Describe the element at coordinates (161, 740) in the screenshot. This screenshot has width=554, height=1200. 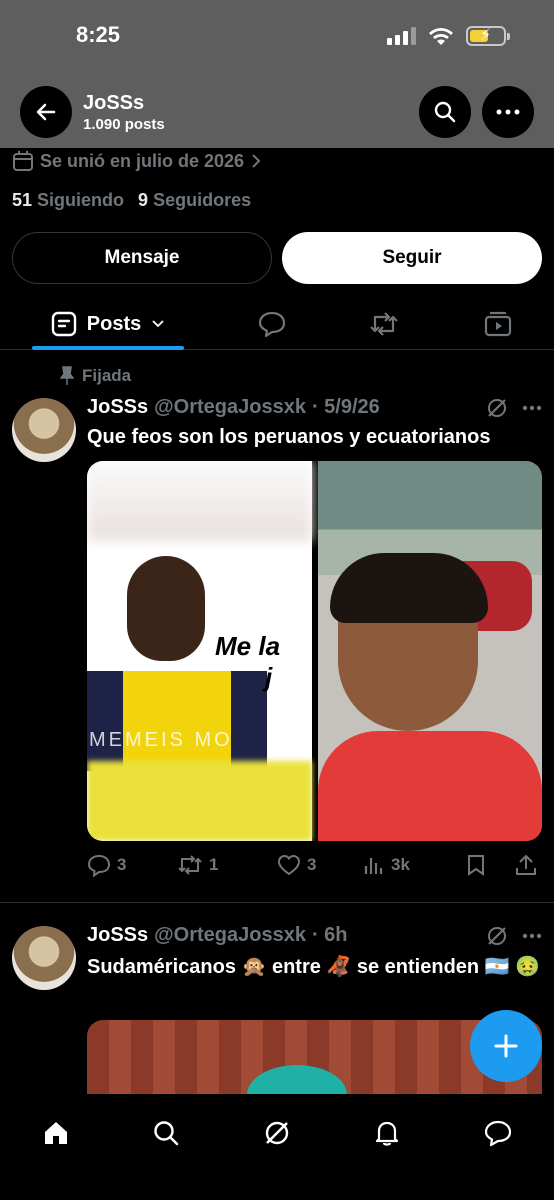
I see `image-watermark-text: MEMEIS MO` at that location.